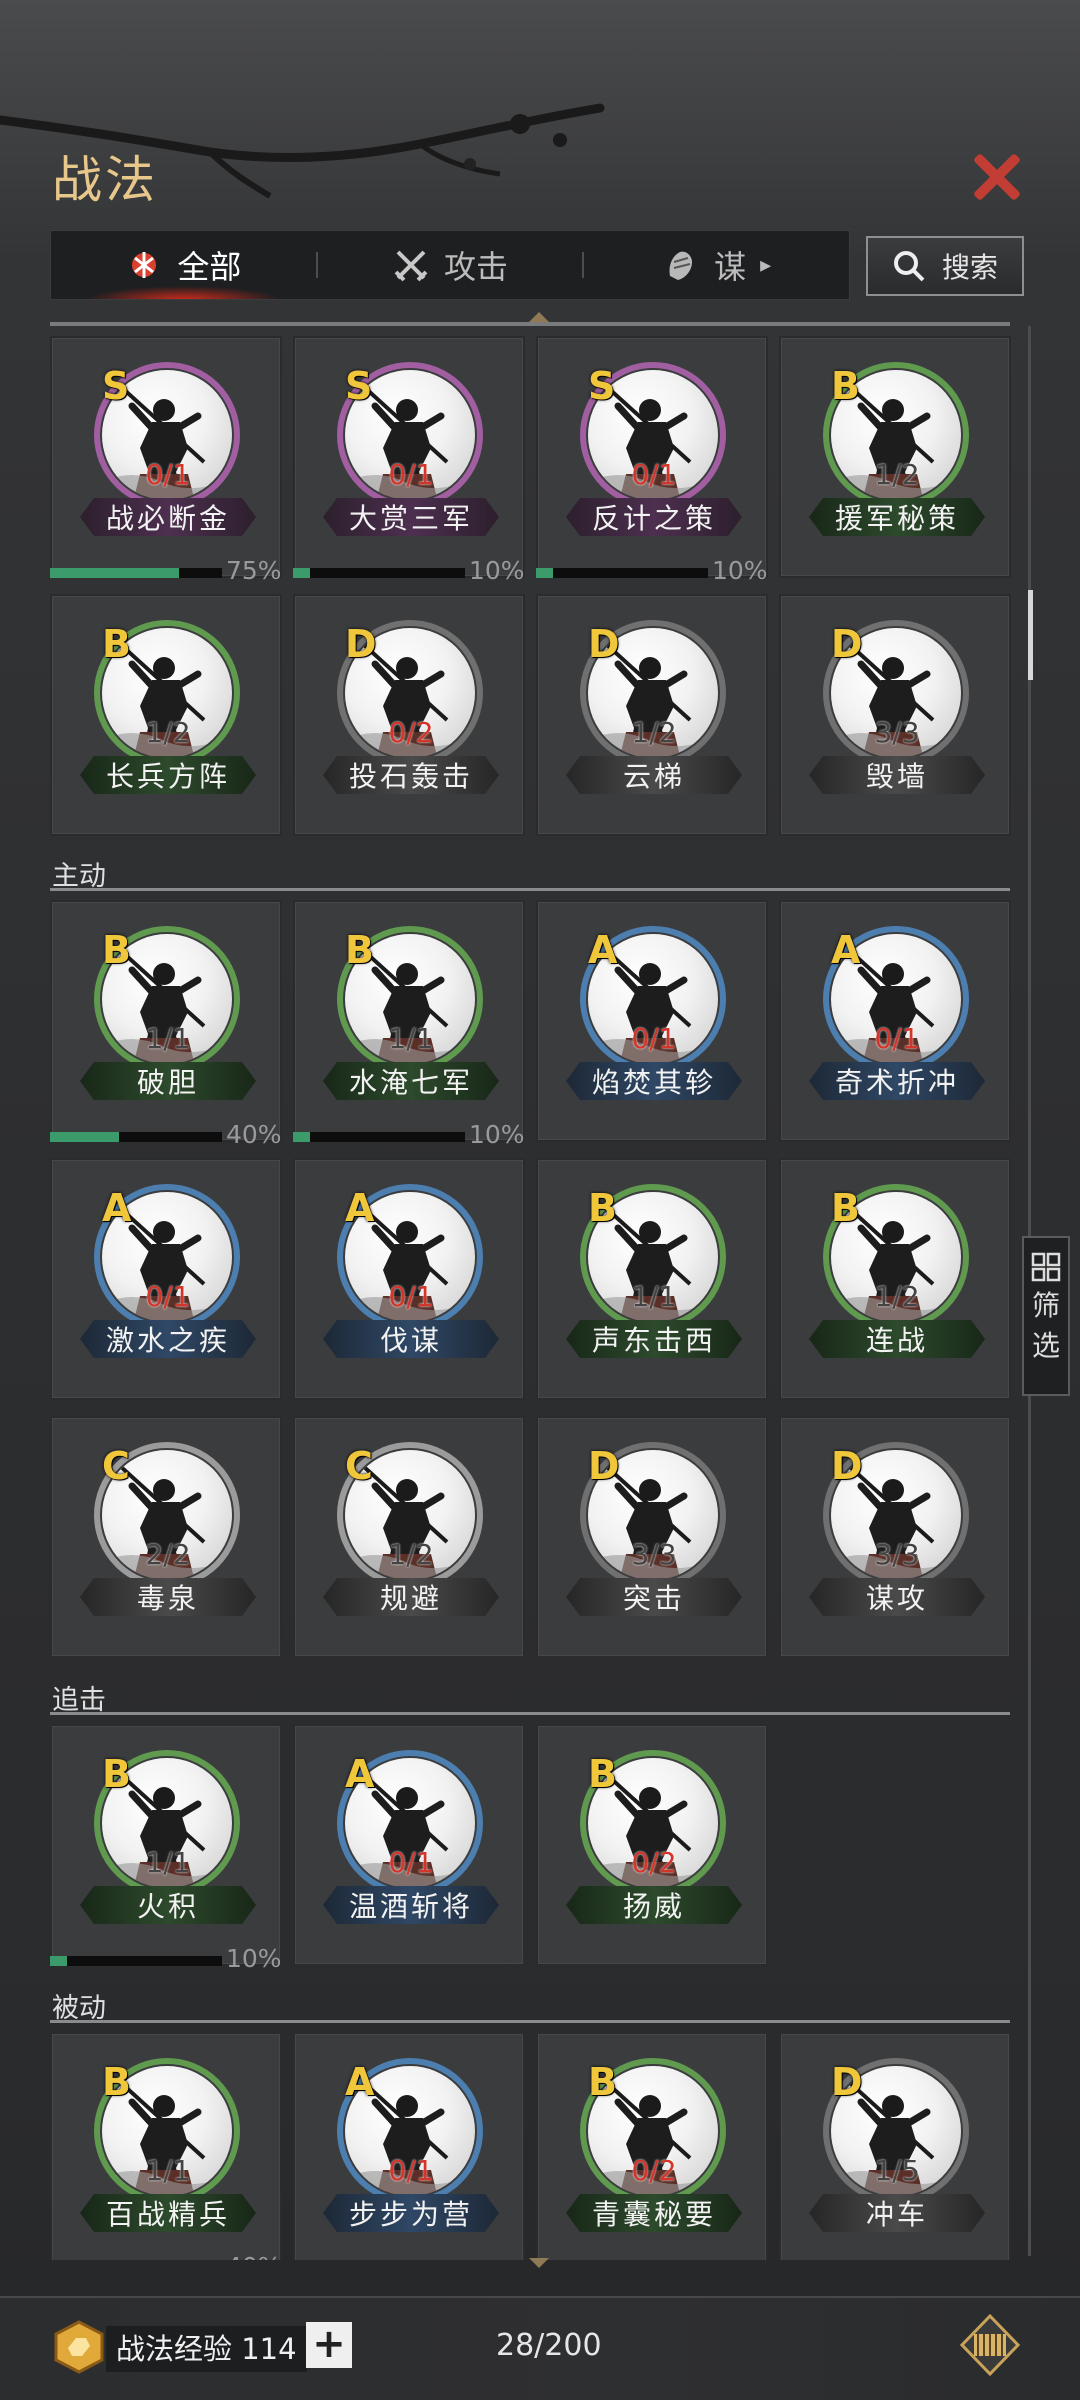  I want to click on tactic-name: 步步为营, so click(411, 2213).